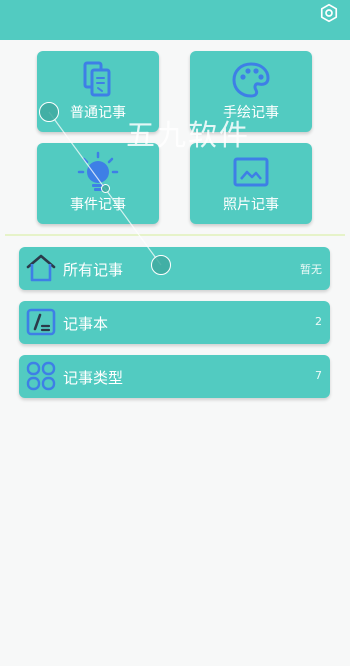 Image resolution: width=350 pixels, height=666 pixels. I want to click on palette-icon, so click(251, 80).